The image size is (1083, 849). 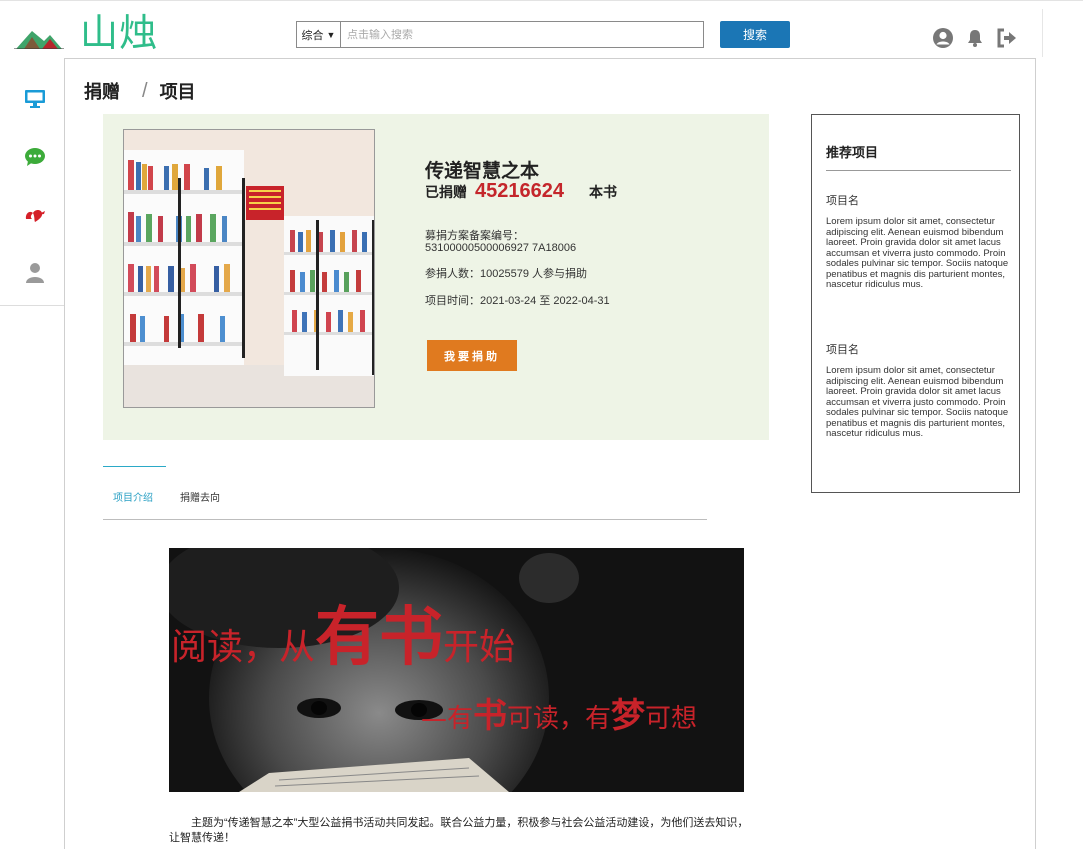 I want to click on tab-project-intro: 项目介绍, so click(x=133, y=496).